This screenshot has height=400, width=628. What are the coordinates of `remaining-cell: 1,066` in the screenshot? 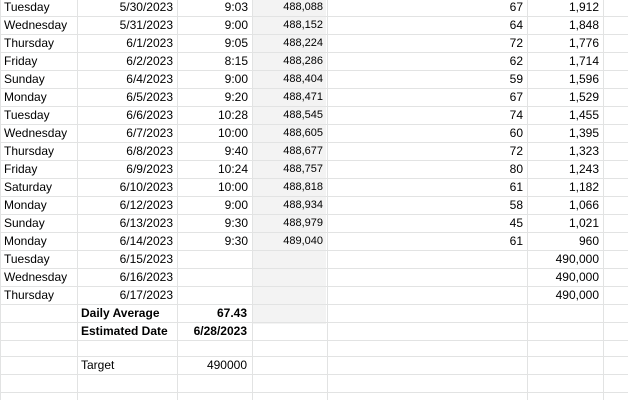 It's located at (565, 205).